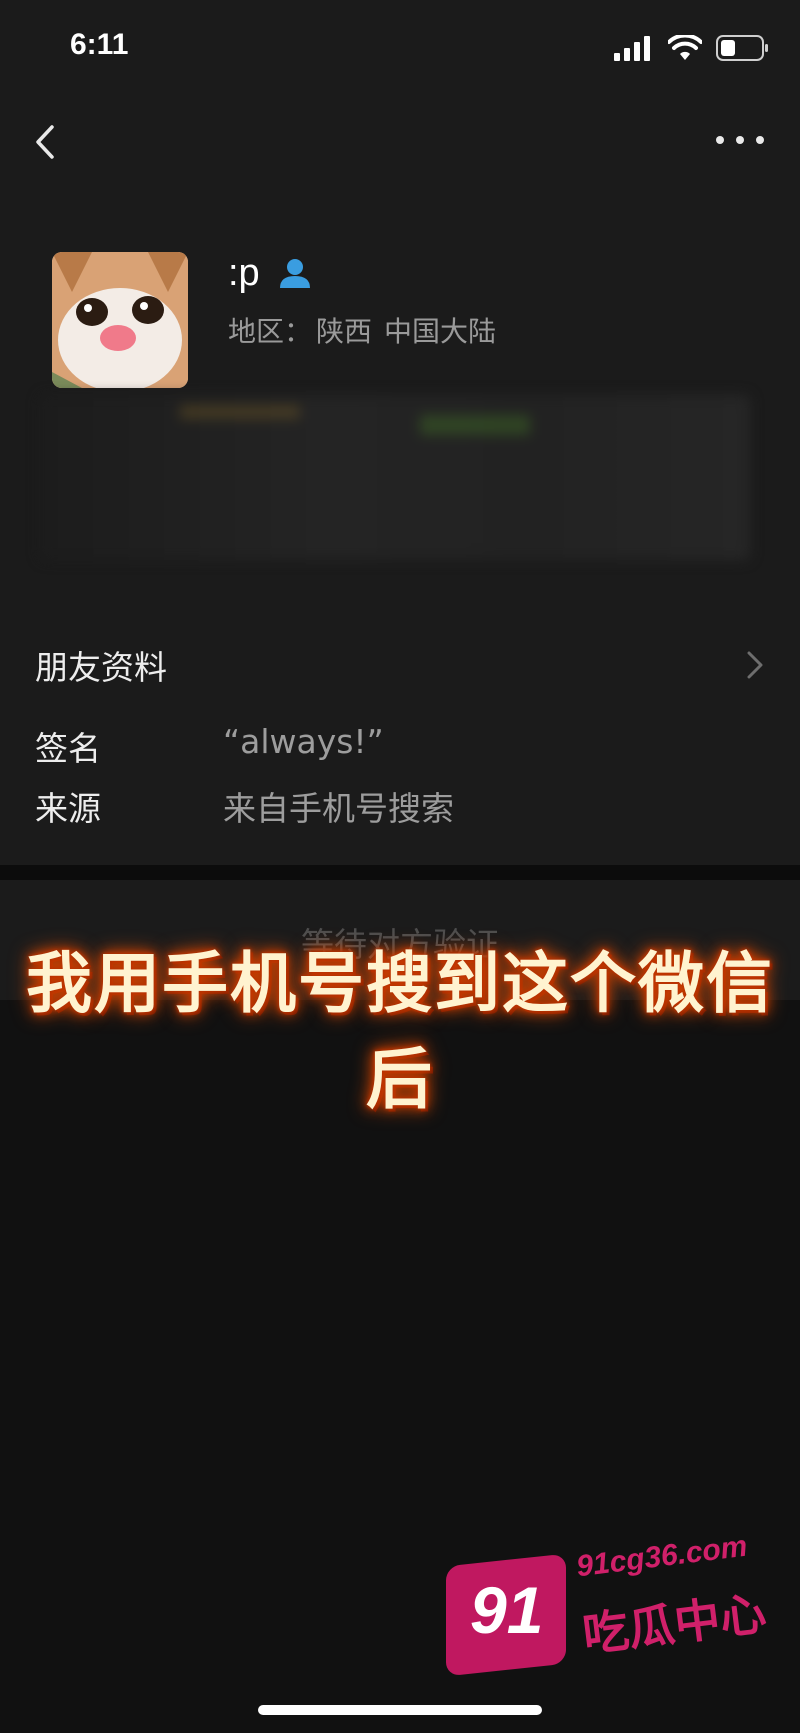 This screenshot has width=800, height=1733. I want to click on friend-profile-label: 朋友资料, so click(101, 667).